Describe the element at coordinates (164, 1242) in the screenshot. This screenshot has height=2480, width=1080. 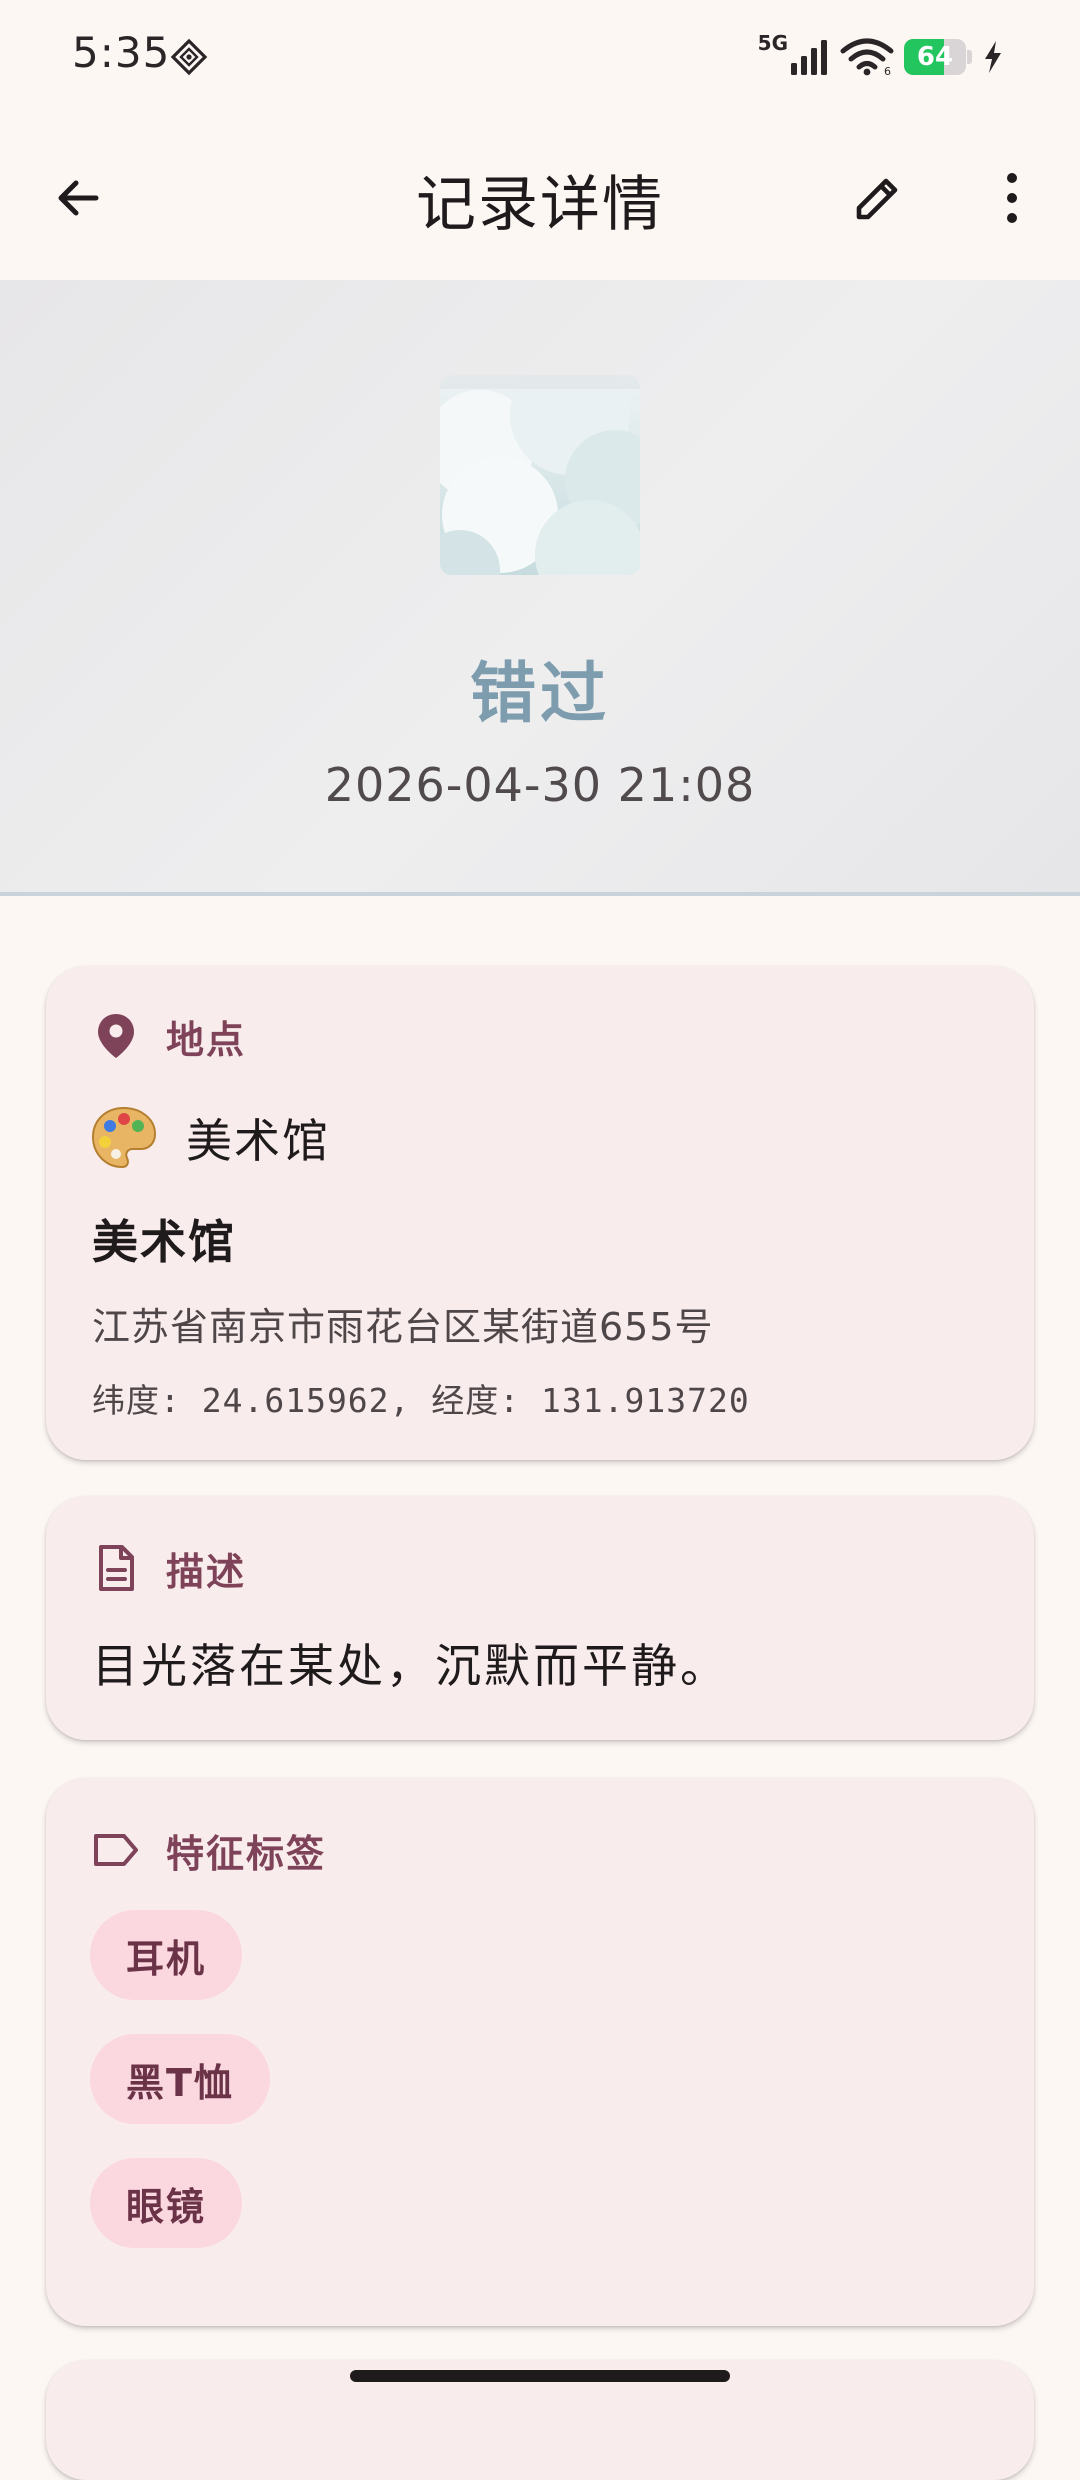
I see `location-name: 美术馆` at that location.